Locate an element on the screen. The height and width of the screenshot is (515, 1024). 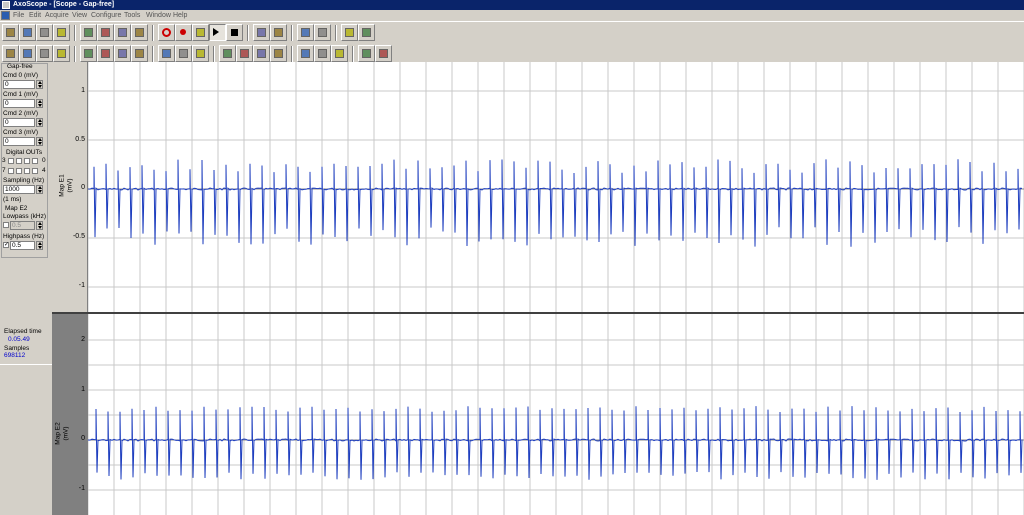
list-button is located at coordinates (105, 53).